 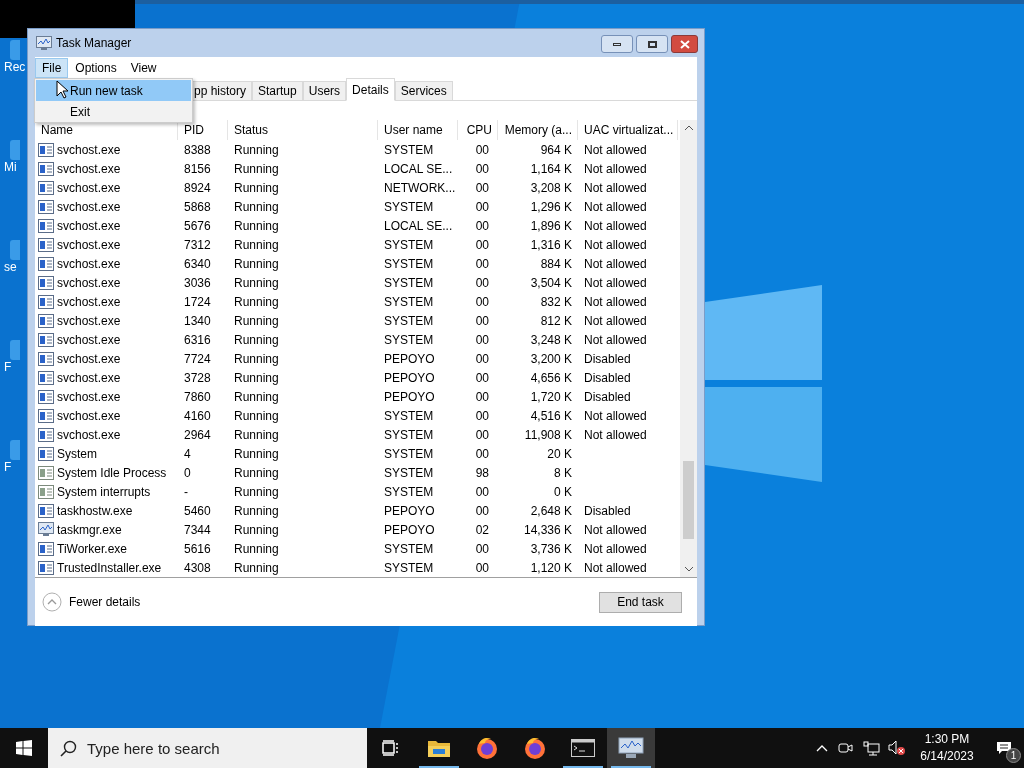 What do you see at coordinates (652, 44) in the screenshot?
I see `maximize-button` at bounding box center [652, 44].